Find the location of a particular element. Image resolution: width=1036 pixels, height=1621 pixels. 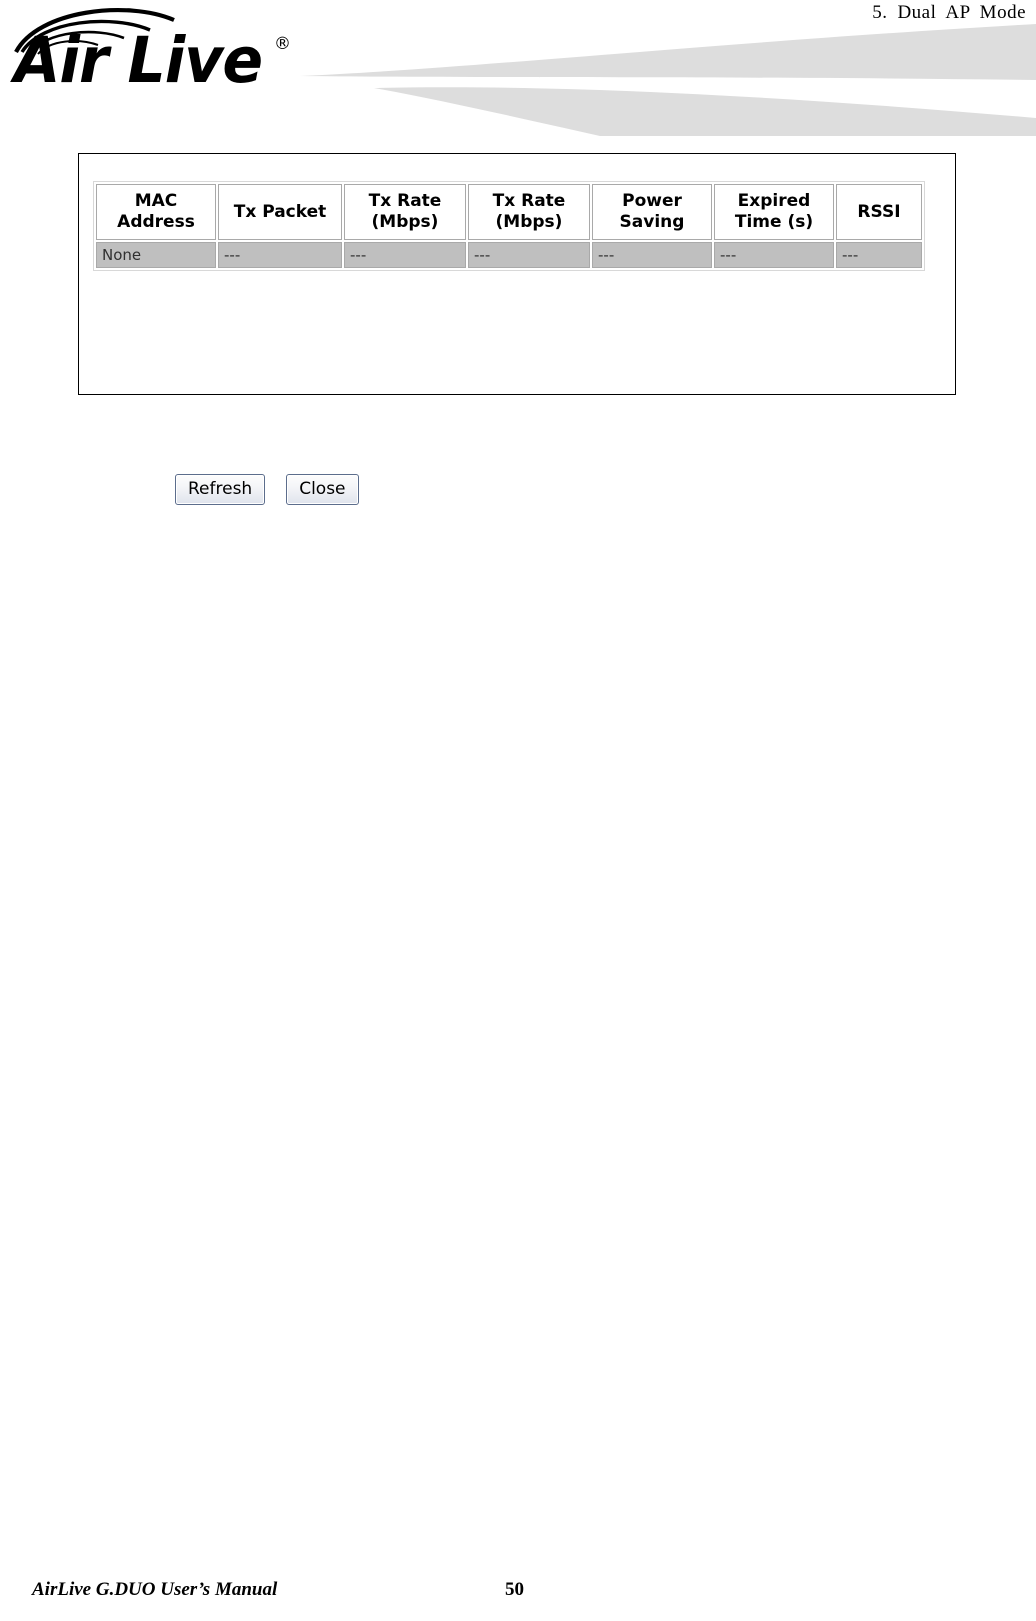

column-header-tx-rate-2: Tx Rate (Mbps) is located at coordinates (529, 212).